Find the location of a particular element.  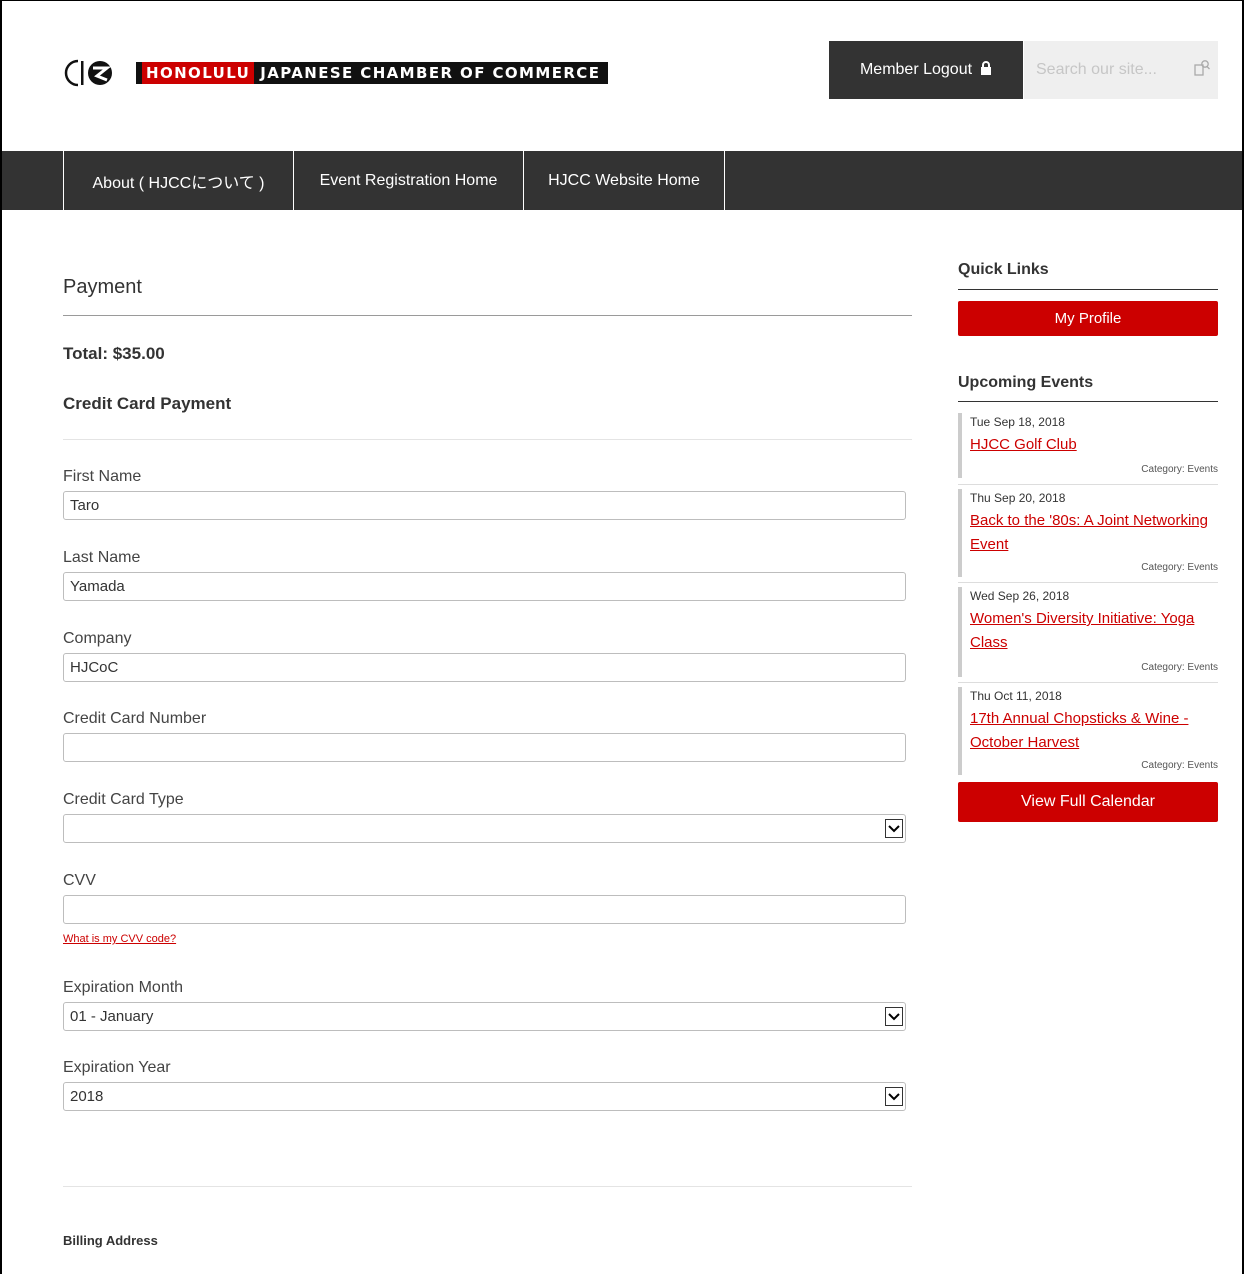

site-search is located at coordinates (1121, 70).